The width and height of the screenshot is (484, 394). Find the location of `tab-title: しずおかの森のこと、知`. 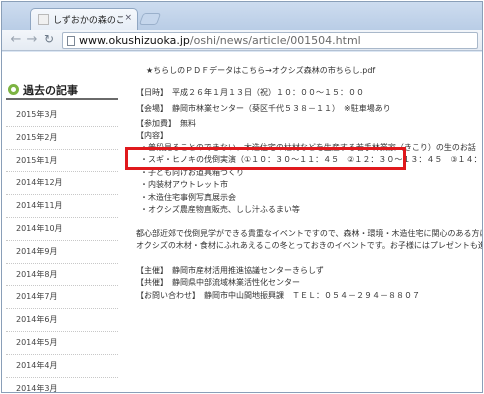

tab-title: しずおかの森のこと、知 is located at coordinates (88, 21).